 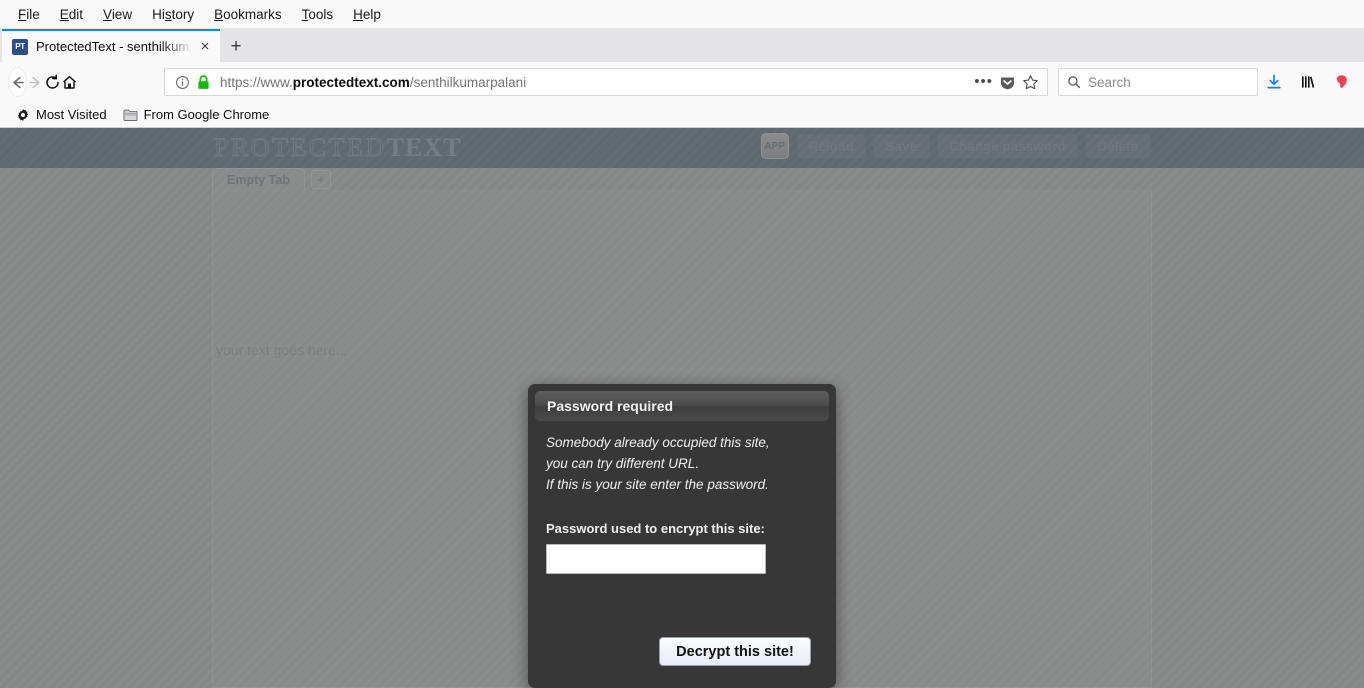 What do you see at coordinates (658, 442) in the screenshot?
I see `dialog-message-line-1: Somebody already occupied this site,` at bounding box center [658, 442].